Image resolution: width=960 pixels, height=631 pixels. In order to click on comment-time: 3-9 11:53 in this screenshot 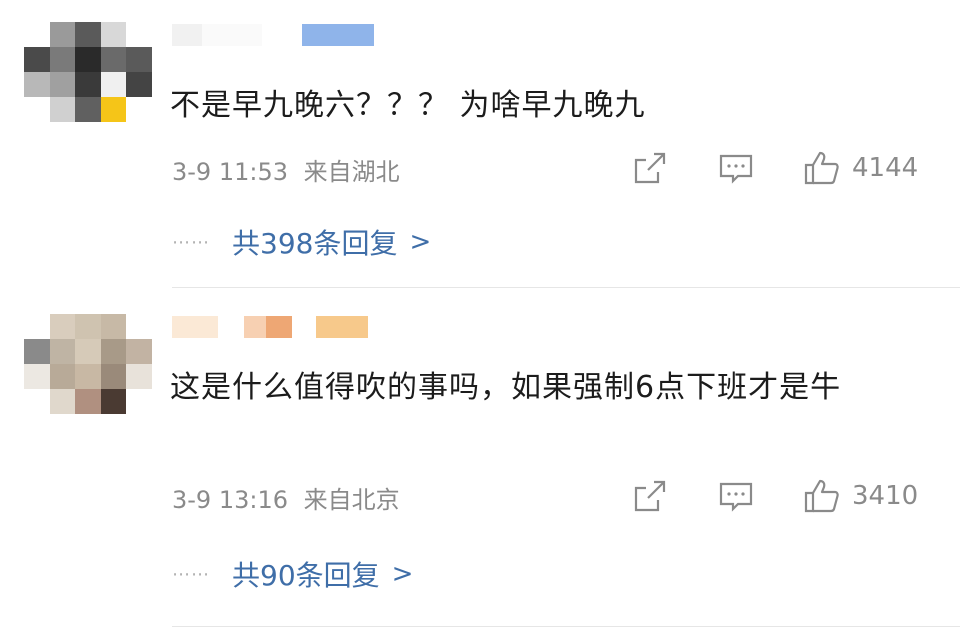, I will do `click(230, 172)`.